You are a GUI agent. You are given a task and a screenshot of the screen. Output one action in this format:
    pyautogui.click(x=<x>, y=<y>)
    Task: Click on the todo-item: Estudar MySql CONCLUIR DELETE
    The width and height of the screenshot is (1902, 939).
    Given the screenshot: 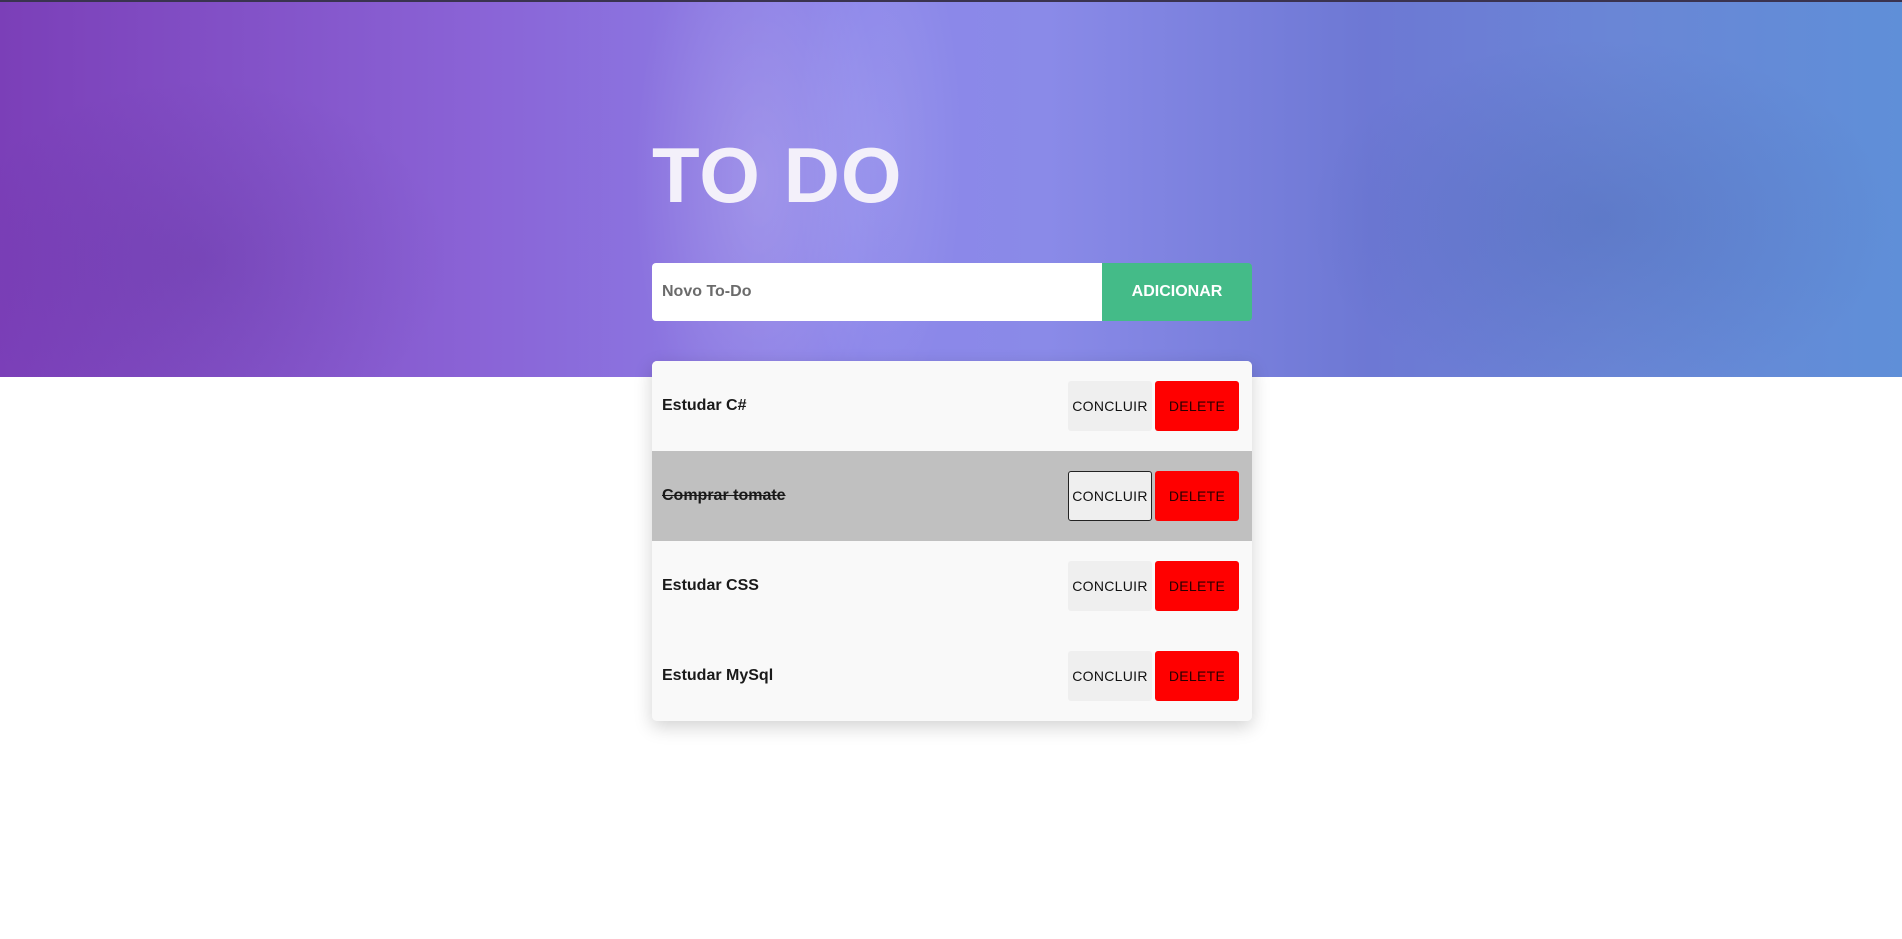 What is the action you would take?
    pyautogui.click(x=952, y=676)
    